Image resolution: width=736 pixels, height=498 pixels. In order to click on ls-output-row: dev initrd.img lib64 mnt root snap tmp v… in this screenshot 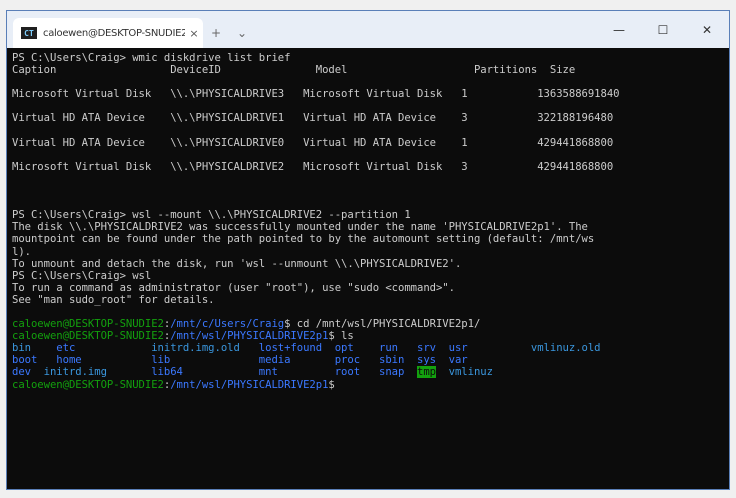, I will do `click(370, 372)`.